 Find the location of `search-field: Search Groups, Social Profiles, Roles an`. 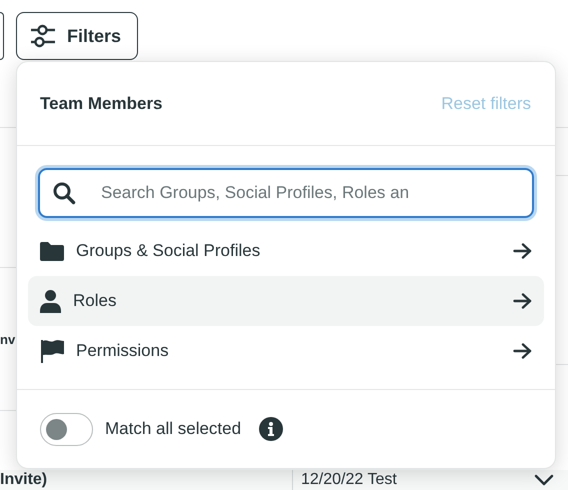

search-field: Search Groups, Social Profiles, Roles an is located at coordinates (286, 193).